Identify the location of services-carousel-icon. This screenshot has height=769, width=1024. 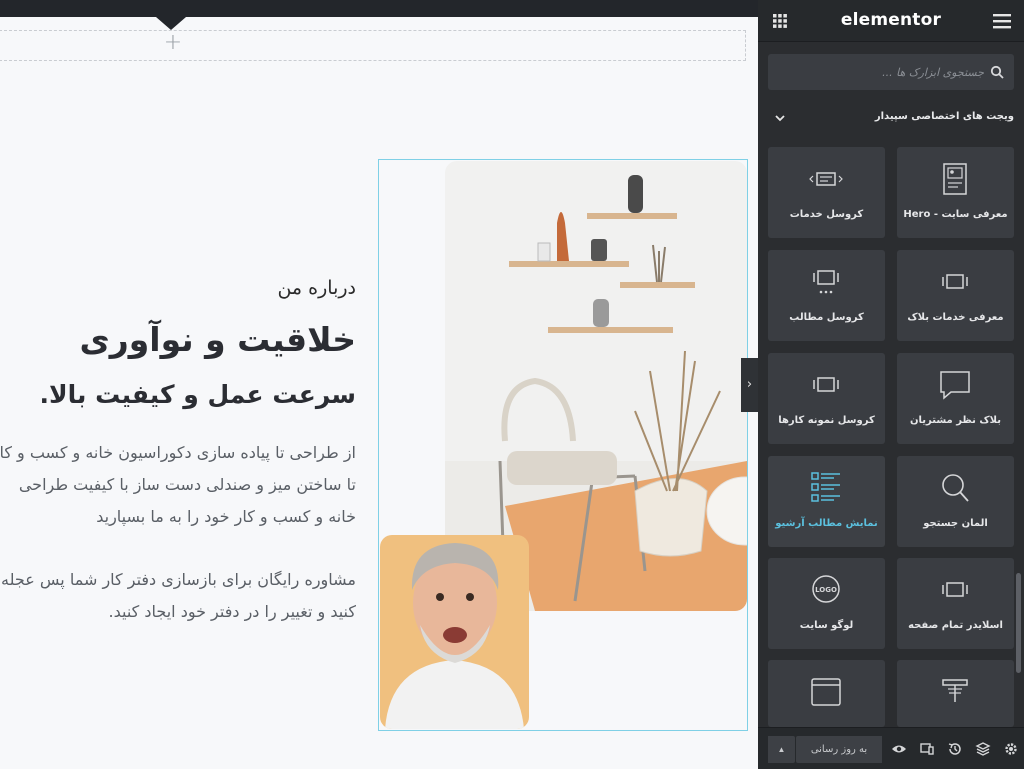
(826, 179).